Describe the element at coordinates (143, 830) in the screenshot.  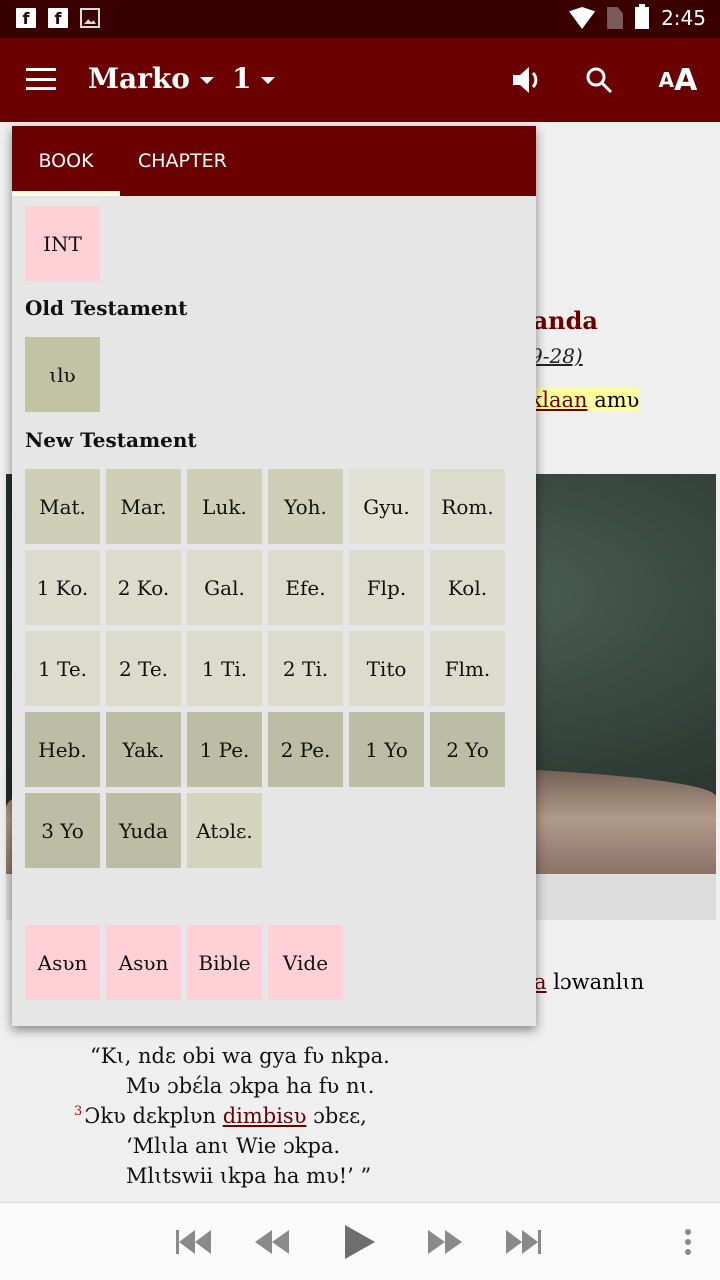
I see `book-tile: Yuda` at that location.